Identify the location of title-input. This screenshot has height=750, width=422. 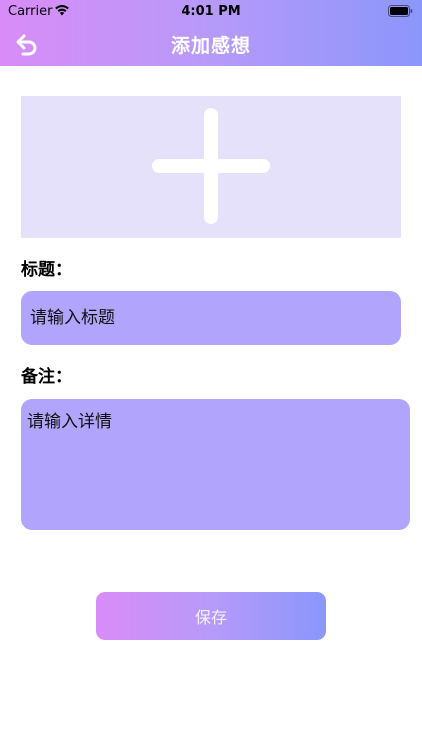
(211, 318).